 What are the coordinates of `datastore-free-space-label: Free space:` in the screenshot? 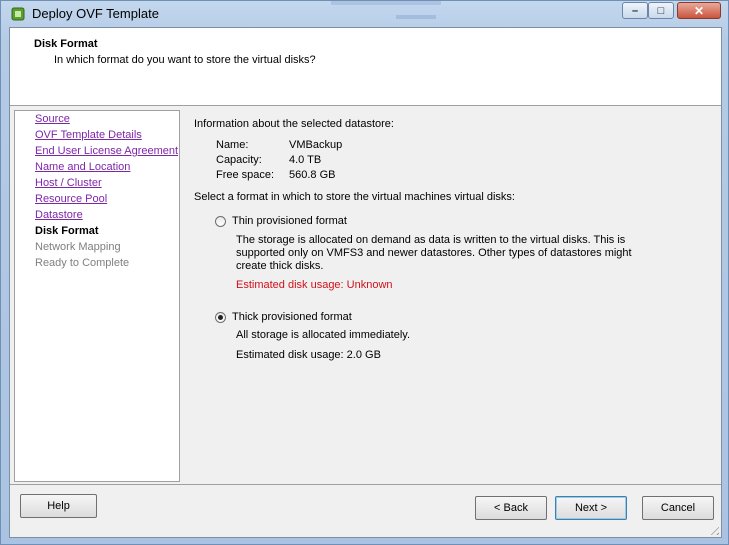 It's located at (245, 175).